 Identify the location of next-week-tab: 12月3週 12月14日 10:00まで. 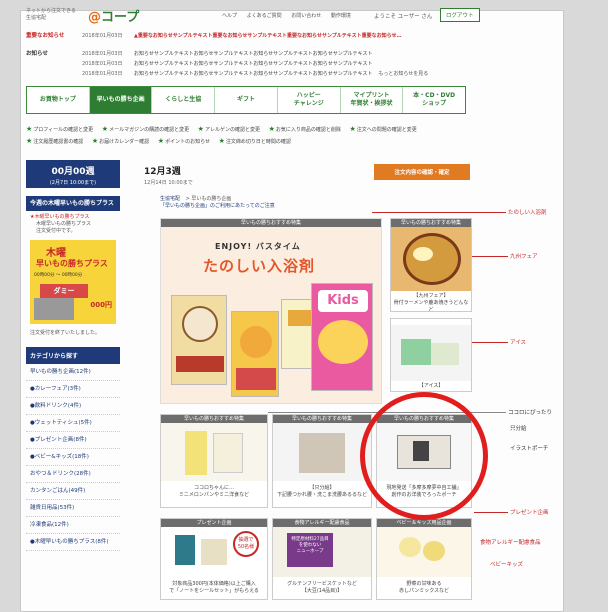
(168, 175).